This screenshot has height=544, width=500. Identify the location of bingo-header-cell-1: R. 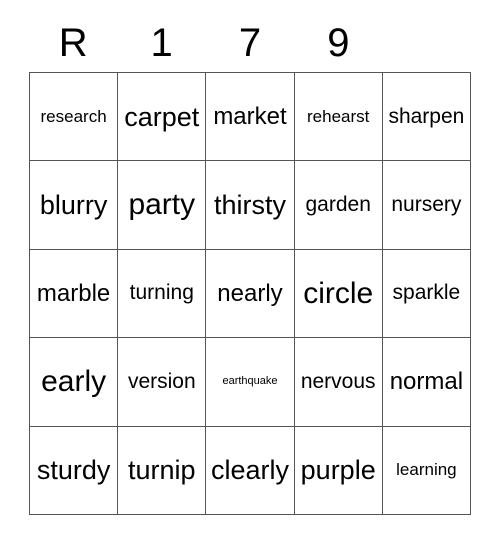
(73, 43).